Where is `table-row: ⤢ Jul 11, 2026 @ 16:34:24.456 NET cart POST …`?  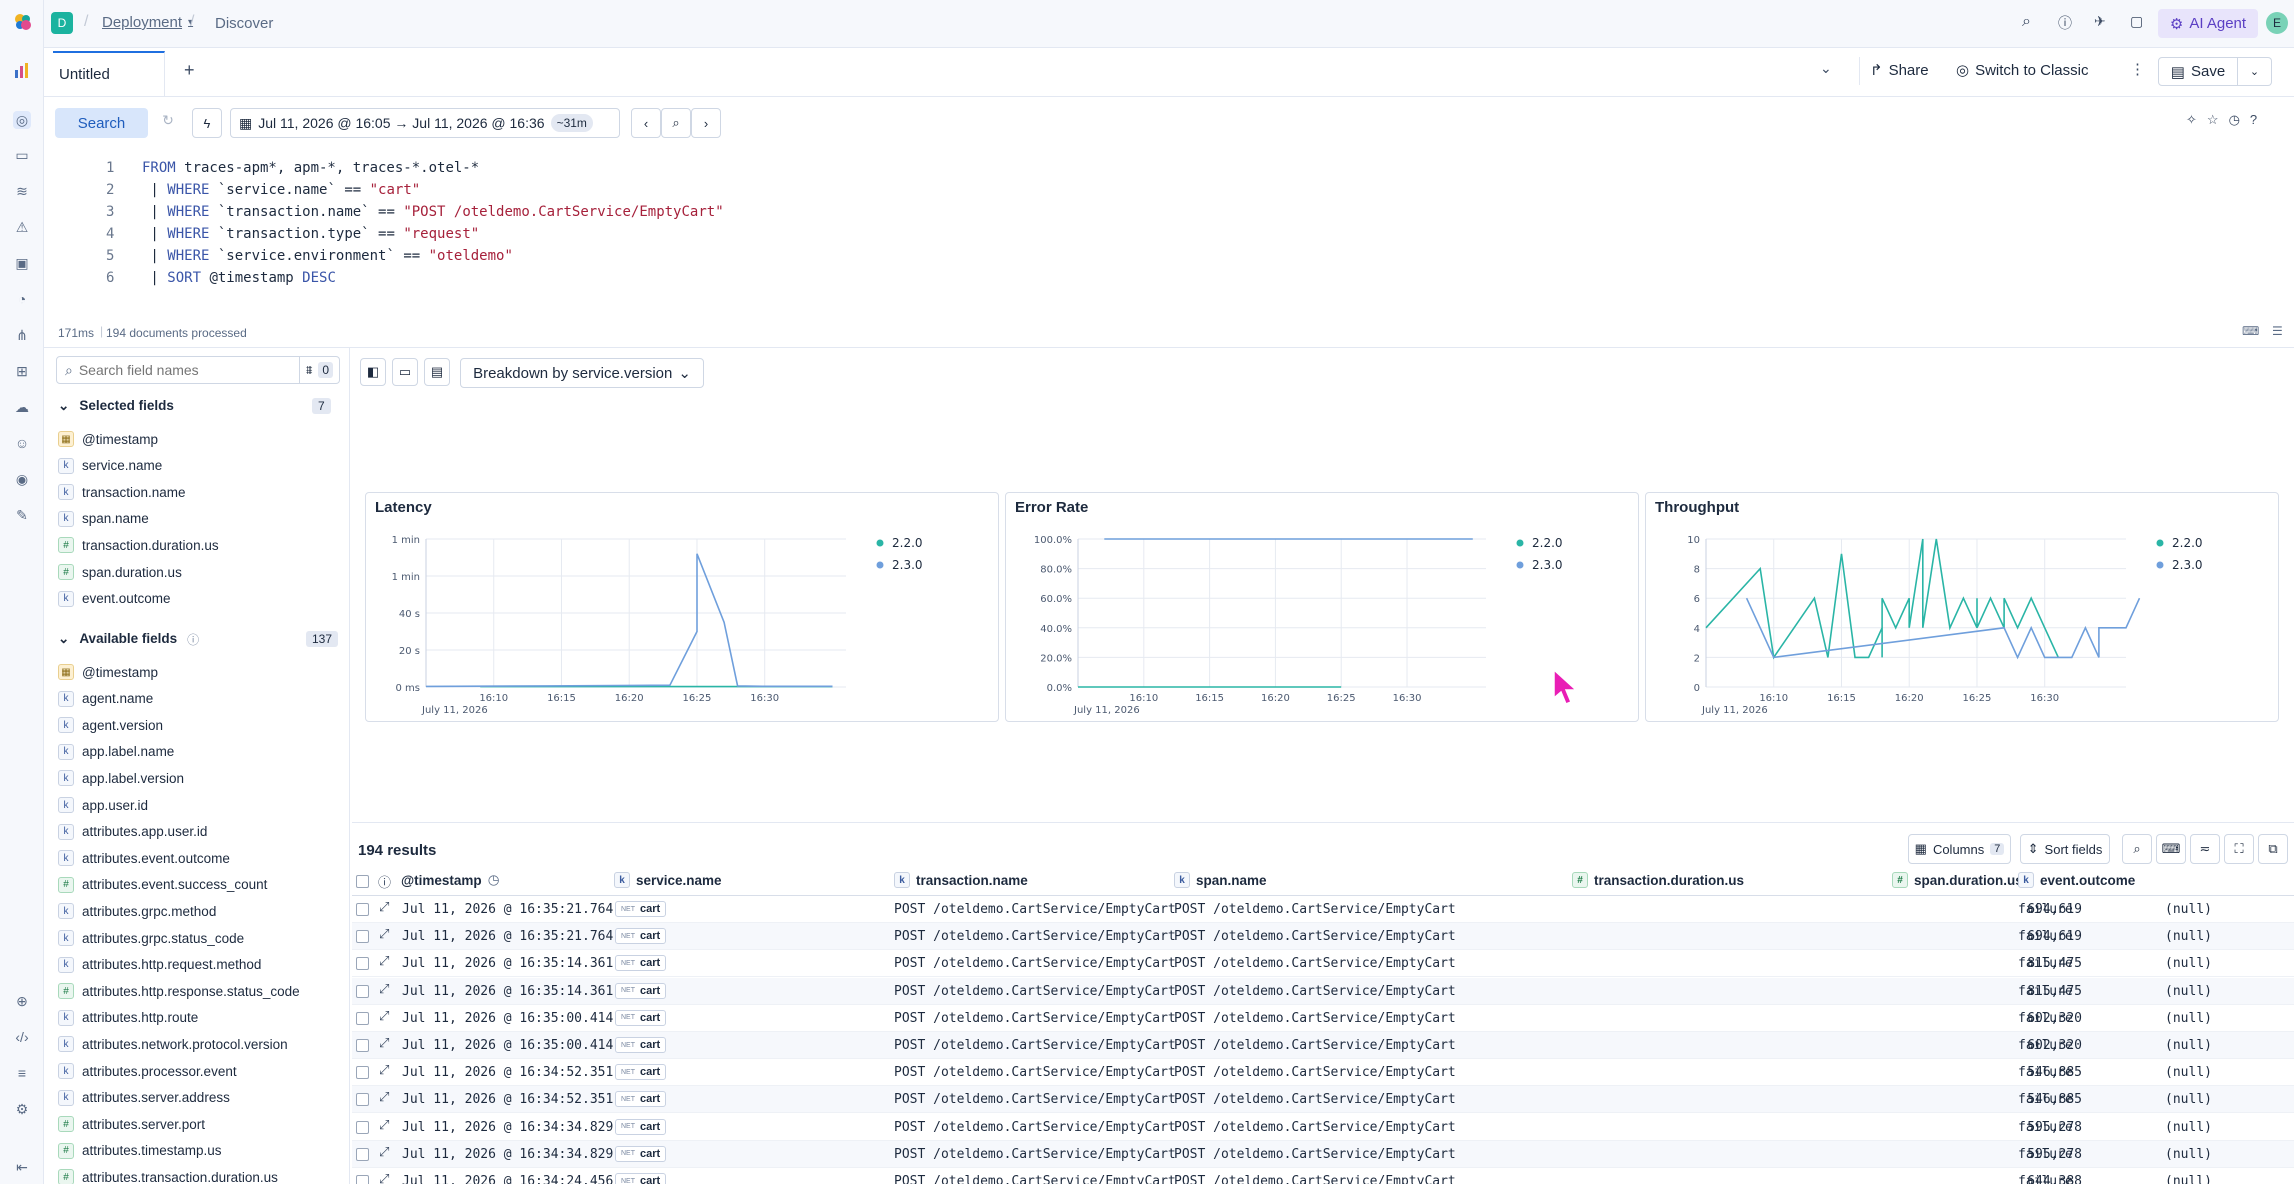 table-row: ⤢ Jul 11, 2026 @ 16:34:24.456 NET cart POST … is located at coordinates (1323, 1176).